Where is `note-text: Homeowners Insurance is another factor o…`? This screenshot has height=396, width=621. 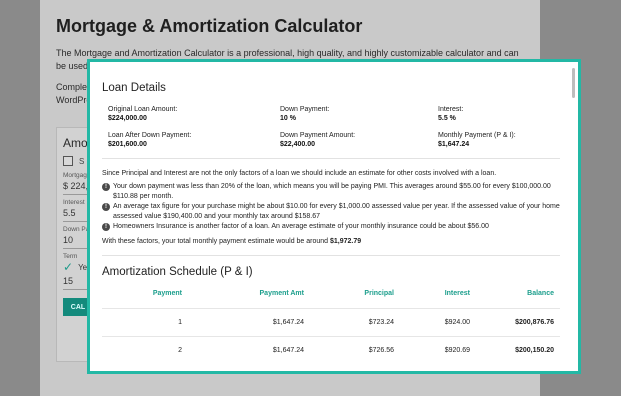 note-text: Homeowners Insurance is another factor o… is located at coordinates (301, 226).